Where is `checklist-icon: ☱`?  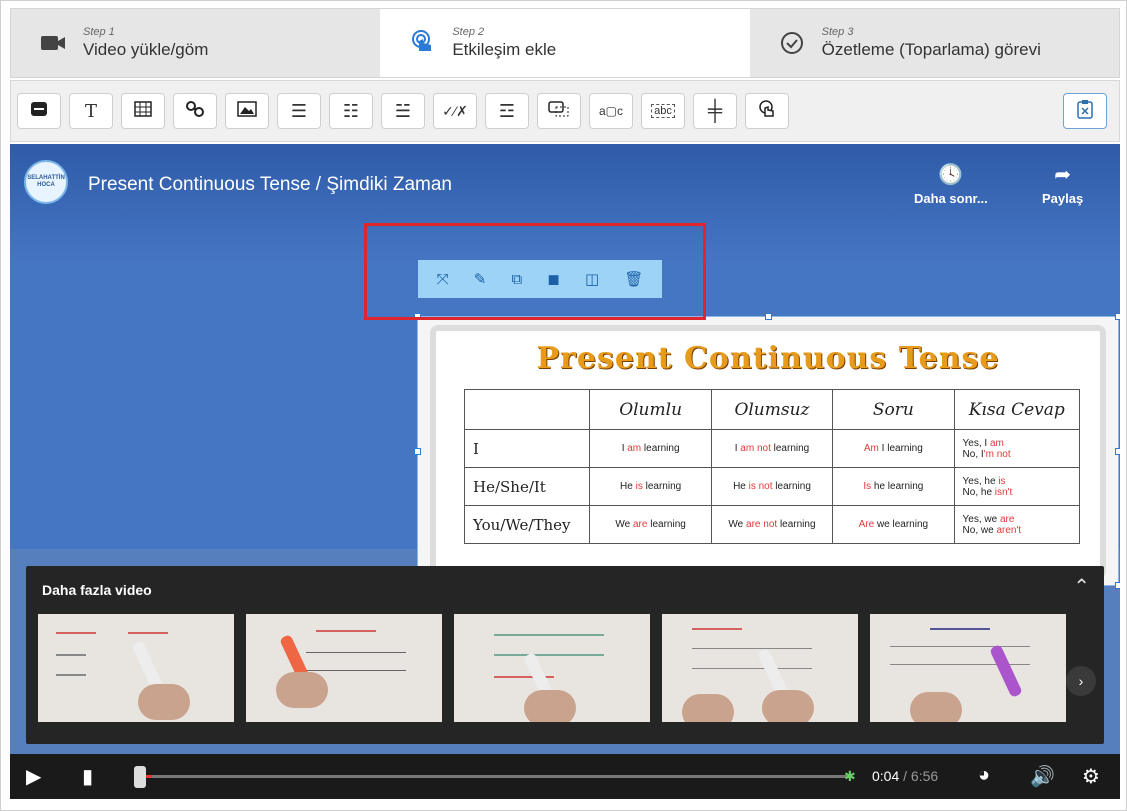
checklist-icon: ☱ is located at coordinates (403, 110).